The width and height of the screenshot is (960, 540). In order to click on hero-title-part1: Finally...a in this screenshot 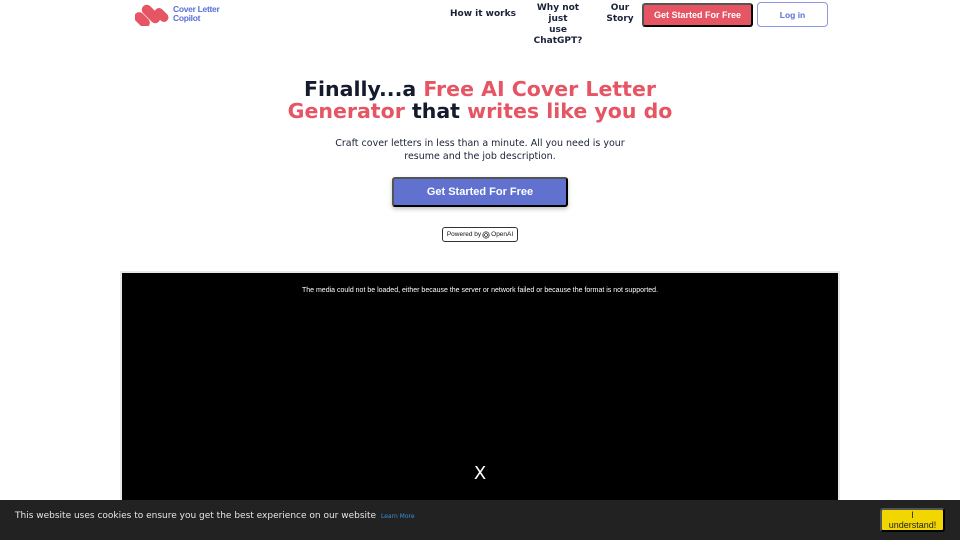, I will do `click(364, 89)`.